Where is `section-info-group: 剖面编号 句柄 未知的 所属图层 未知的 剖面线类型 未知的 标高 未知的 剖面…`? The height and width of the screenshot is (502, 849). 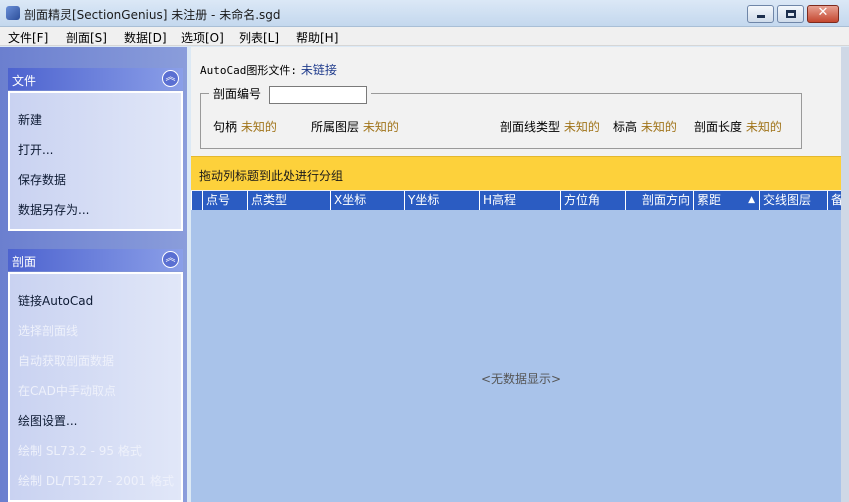 section-info-group: 剖面编号 句柄 未知的 所属图层 未知的 剖面线类型 未知的 标高 未知的 剖面… is located at coordinates (501, 117).